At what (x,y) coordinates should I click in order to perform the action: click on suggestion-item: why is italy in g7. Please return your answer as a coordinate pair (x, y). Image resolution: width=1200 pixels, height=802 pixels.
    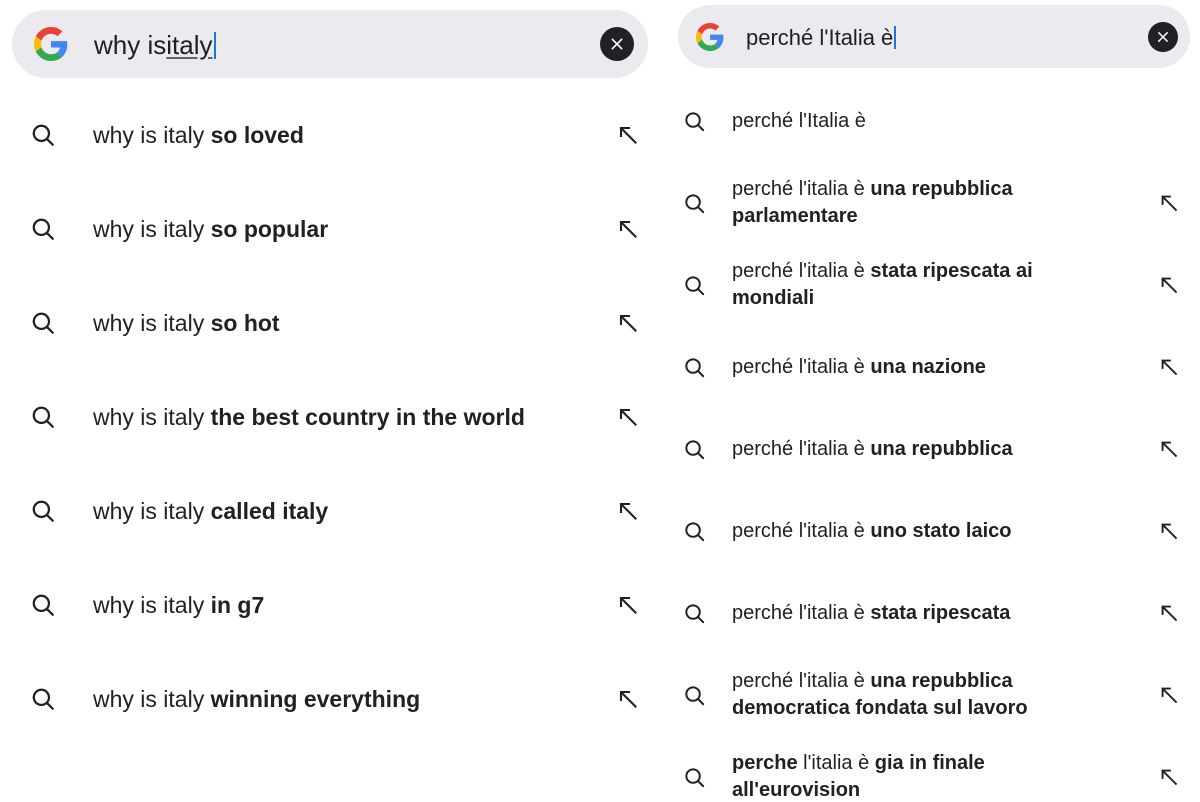
    Looking at the image, I should click on (332, 605).